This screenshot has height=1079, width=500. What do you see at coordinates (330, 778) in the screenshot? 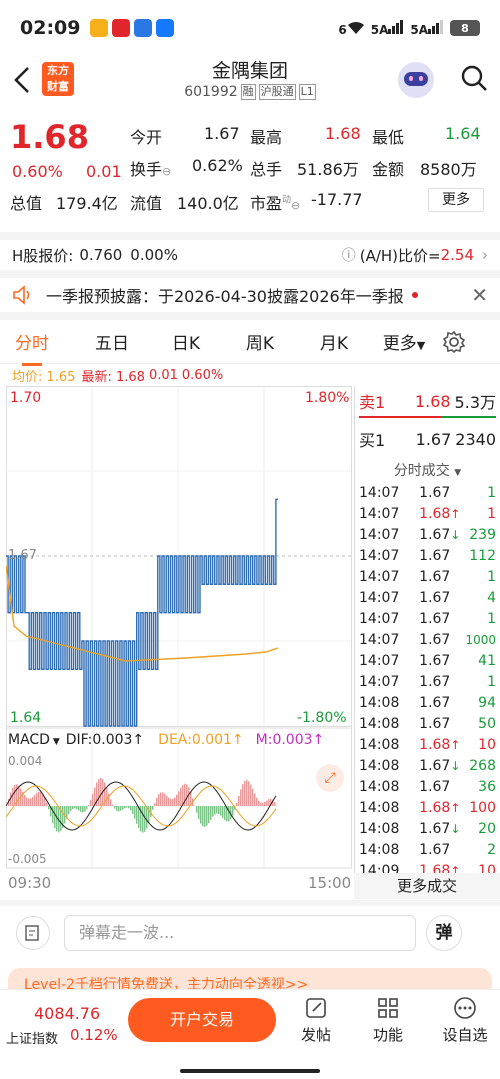
I see `expand-icon: ⤢` at bounding box center [330, 778].